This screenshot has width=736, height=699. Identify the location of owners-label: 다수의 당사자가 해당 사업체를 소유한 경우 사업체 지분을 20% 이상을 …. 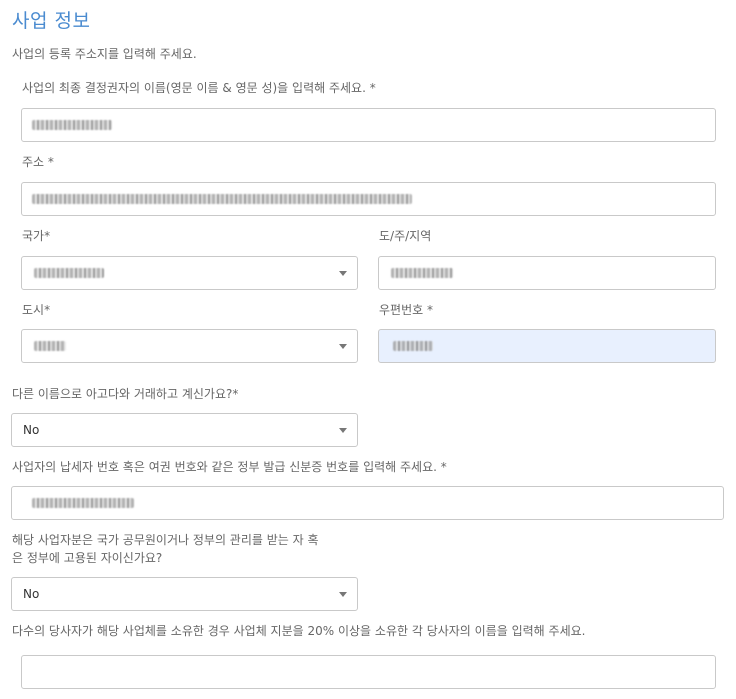
(299, 631).